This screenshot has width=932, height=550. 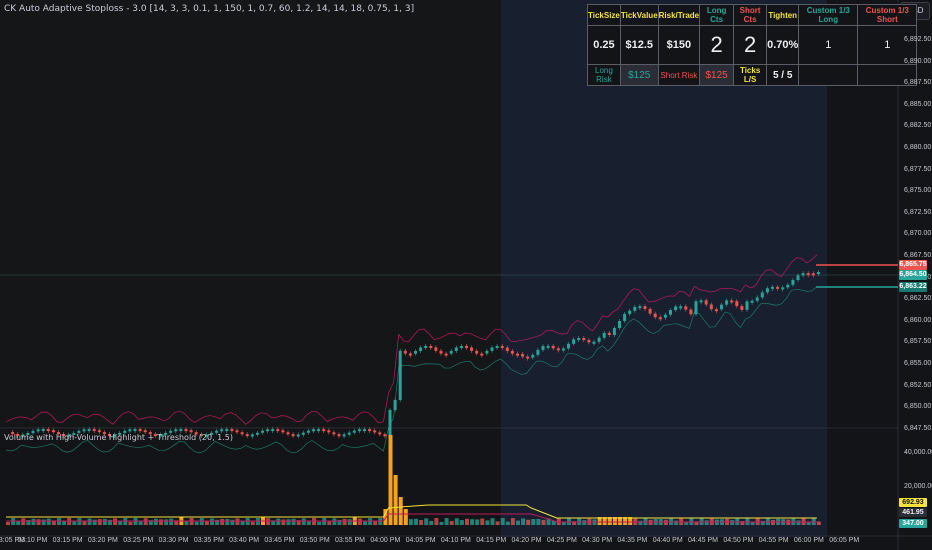 What do you see at coordinates (913, 287) in the screenshot?
I see `long-stop-price-tag: 6,863.22` at bounding box center [913, 287].